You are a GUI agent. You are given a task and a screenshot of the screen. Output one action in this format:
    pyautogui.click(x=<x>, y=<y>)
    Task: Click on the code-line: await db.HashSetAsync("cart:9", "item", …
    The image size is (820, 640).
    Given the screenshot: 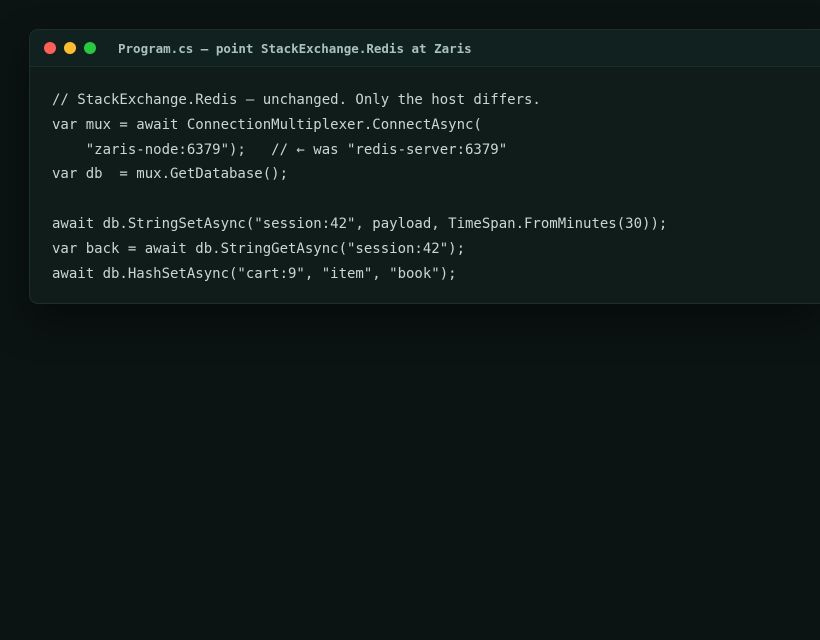 What is the action you would take?
    pyautogui.click(x=254, y=273)
    